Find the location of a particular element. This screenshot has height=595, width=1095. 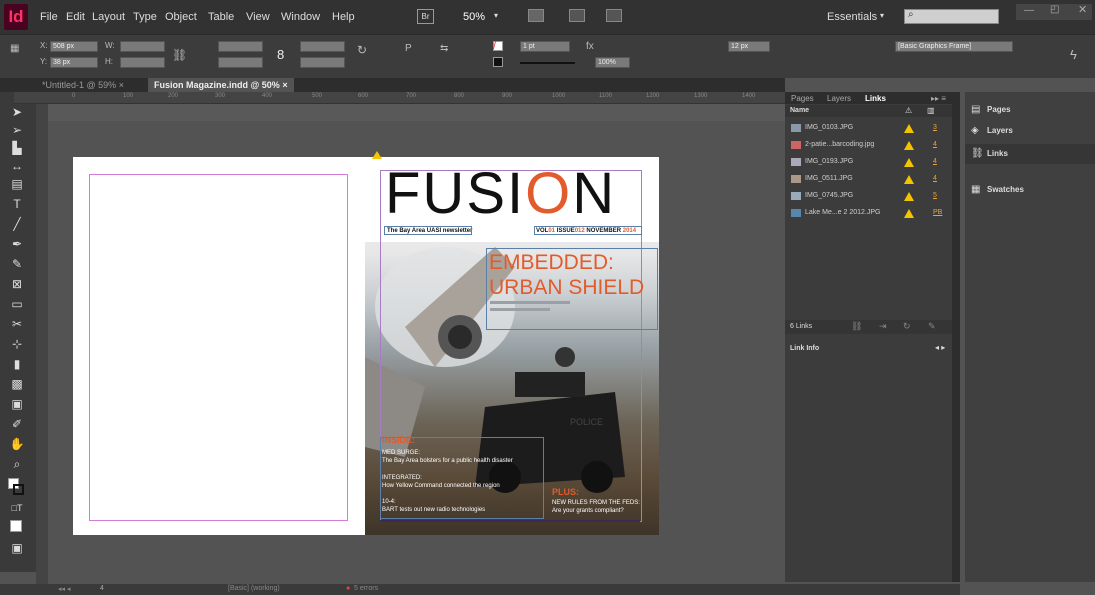

bridge-button: Br is located at coordinates (425, 16).